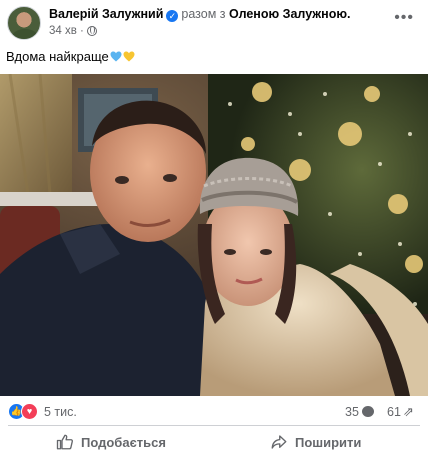  I want to click on thumbs-up-icon, so click(64, 442).